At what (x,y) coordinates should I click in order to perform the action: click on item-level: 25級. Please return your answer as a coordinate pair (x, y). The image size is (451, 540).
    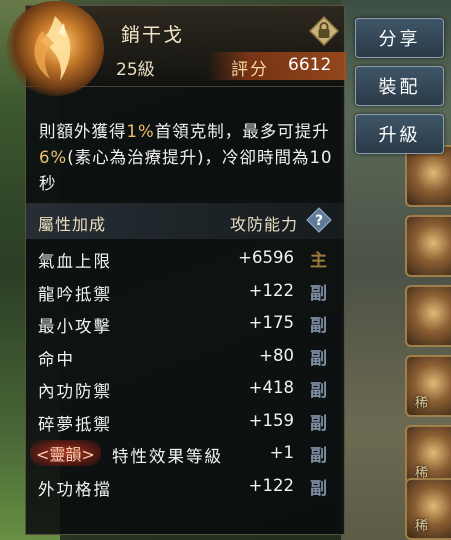
    Looking at the image, I should click on (135, 70).